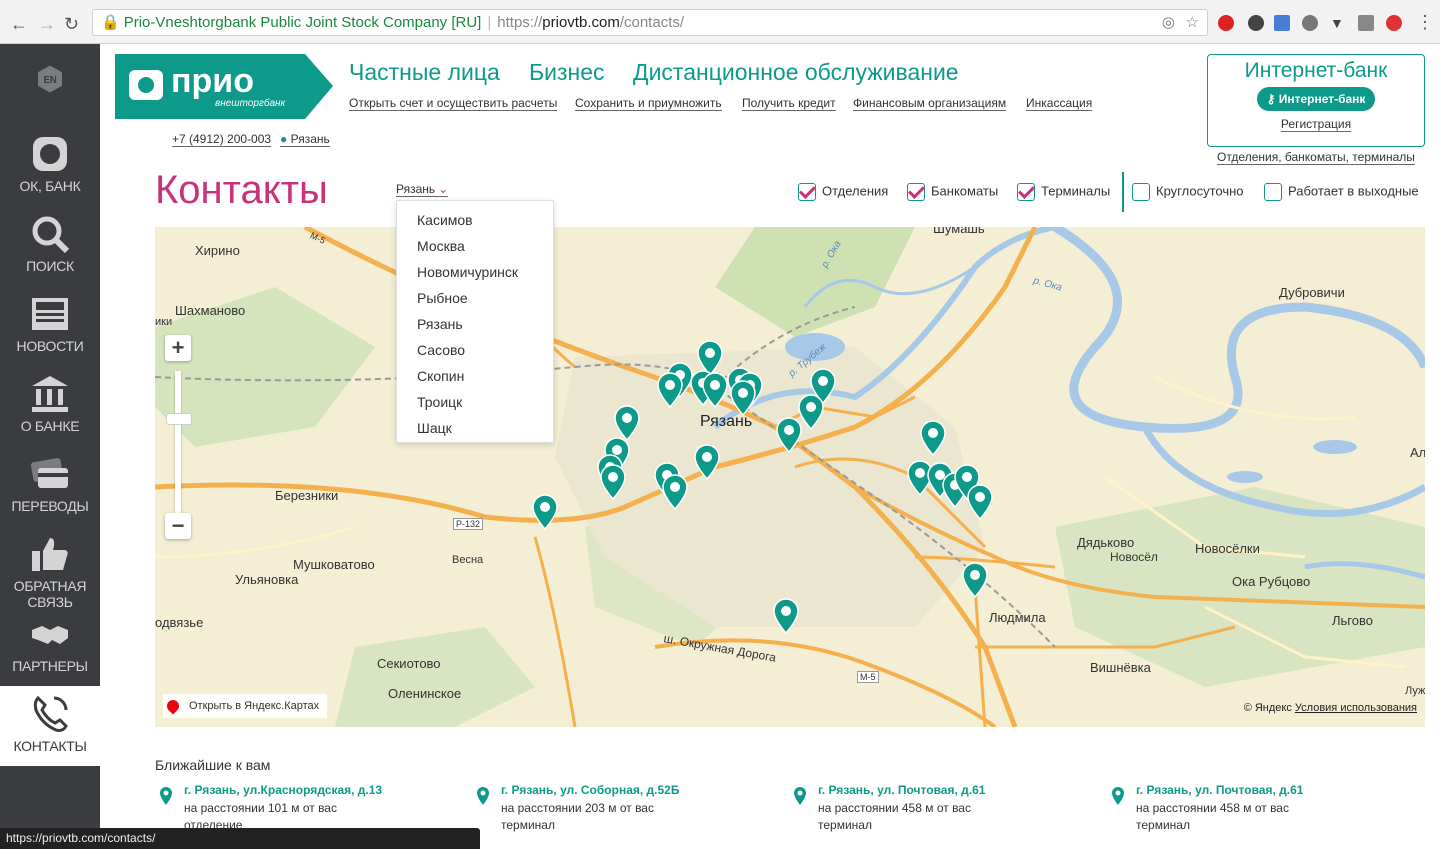 Image resolution: width=1440 pixels, height=849 pixels. I want to click on vpn-extension-icon: ▼, so click(1338, 23).